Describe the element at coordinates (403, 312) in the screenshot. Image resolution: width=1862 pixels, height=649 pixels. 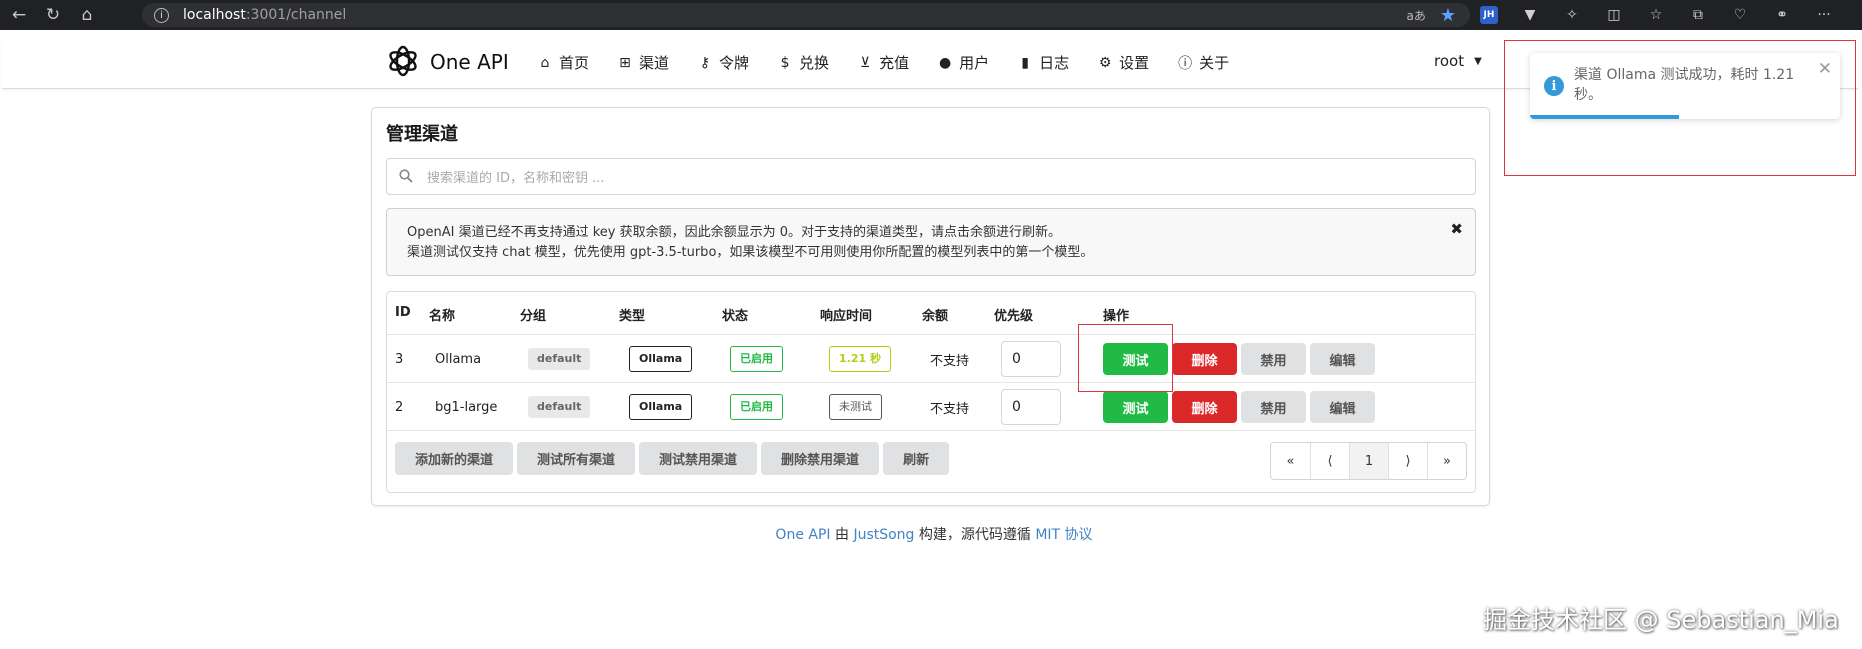
I see `col-id: ID` at that location.